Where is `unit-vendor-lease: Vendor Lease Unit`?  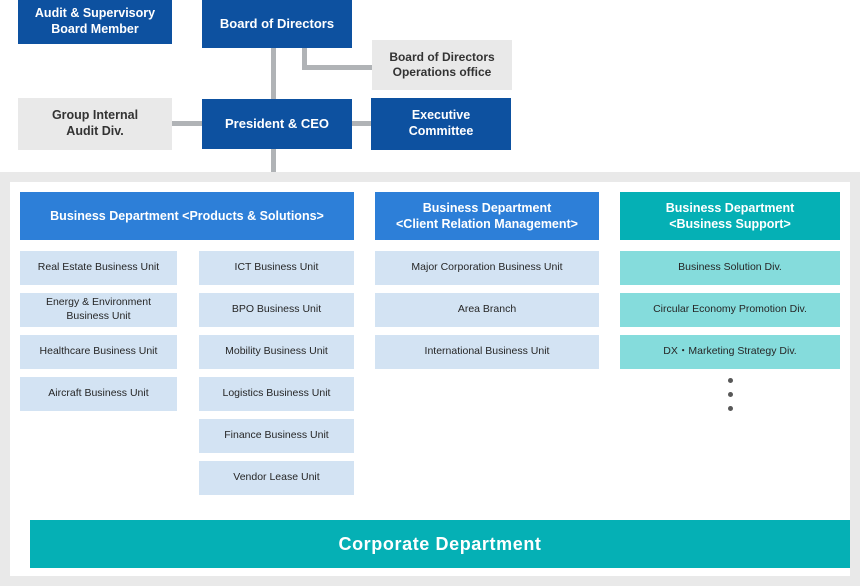
unit-vendor-lease: Vendor Lease Unit is located at coordinates (276, 478).